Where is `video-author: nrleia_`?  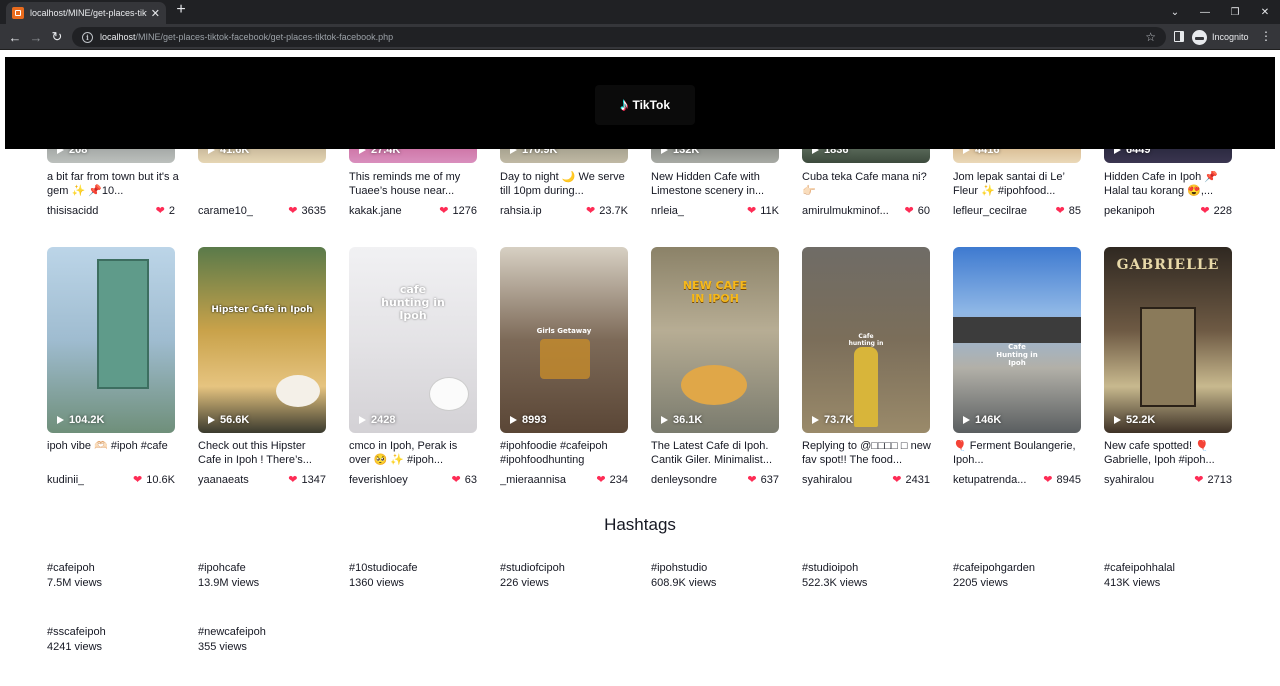
video-author: nrleia_ is located at coordinates (667, 211).